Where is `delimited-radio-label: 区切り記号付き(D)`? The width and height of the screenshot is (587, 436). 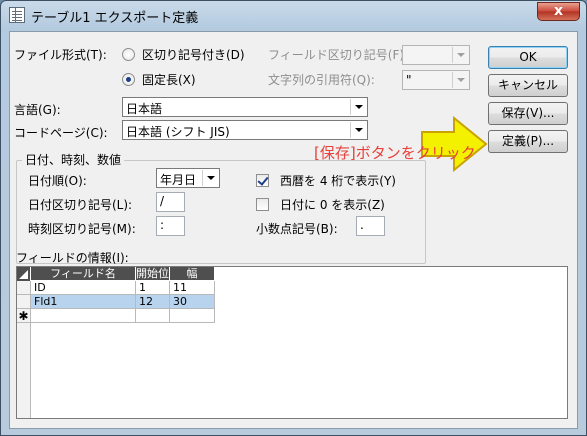
delimited-radio-label: 区切り記号付き(D) is located at coordinates (193, 54).